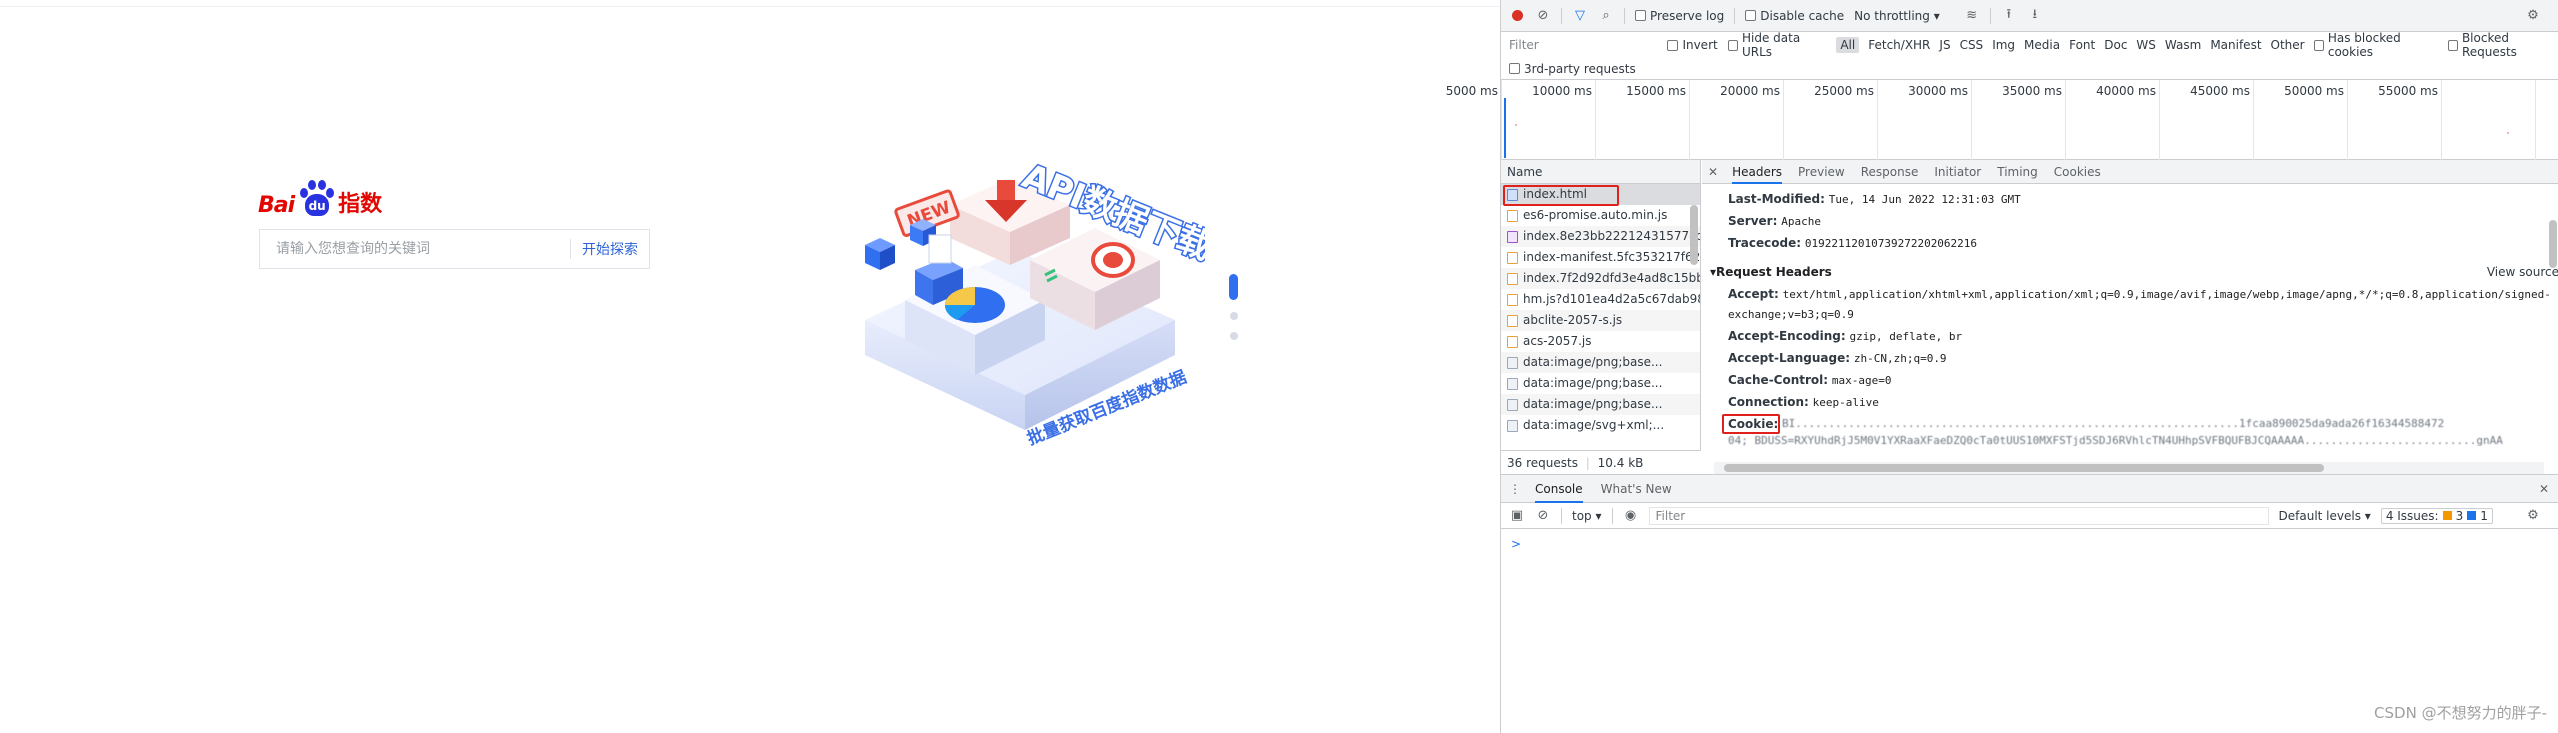  What do you see at coordinates (2082, 45) in the screenshot?
I see `type-filter-font: Font` at bounding box center [2082, 45].